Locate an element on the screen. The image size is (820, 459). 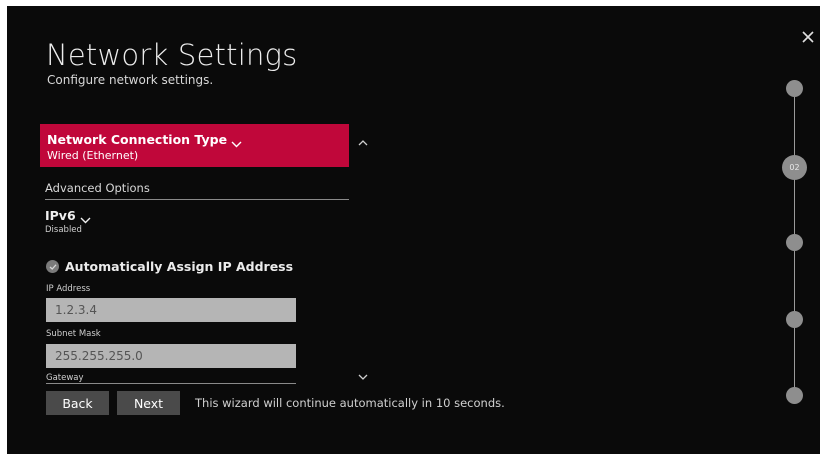
scroll-down-icon is located at coordinates (363, 373).